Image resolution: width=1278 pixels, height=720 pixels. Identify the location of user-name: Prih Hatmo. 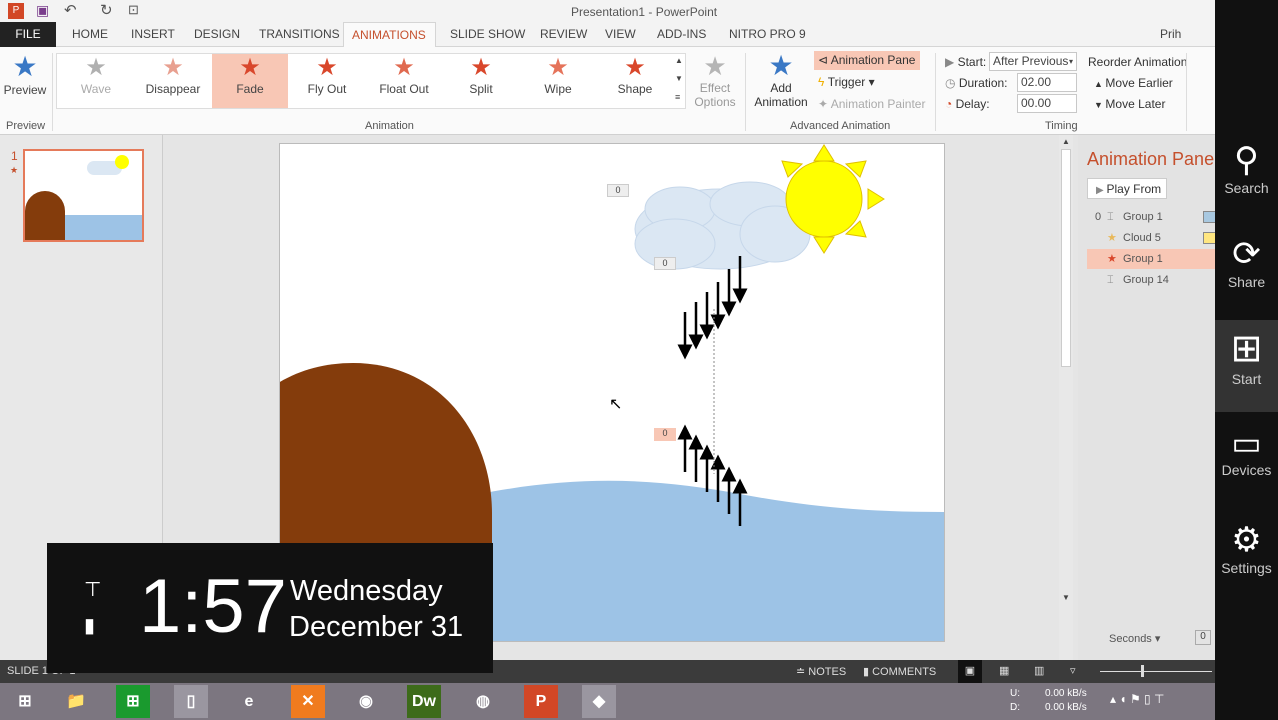
(1183, 44).